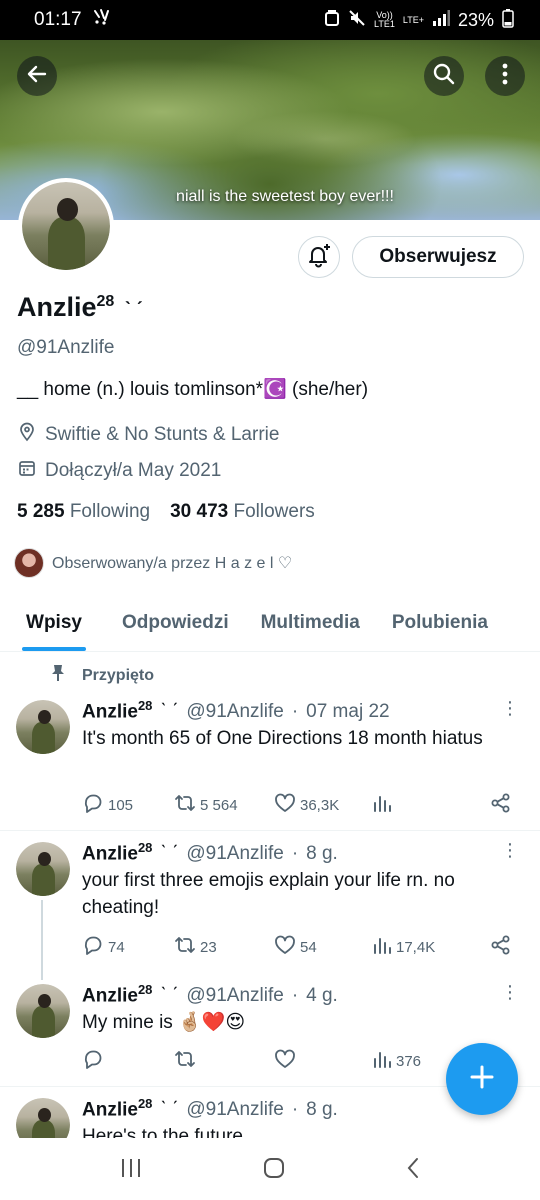 The width and height of the screenshot is (540, 1200). What do you see at coordinates (102, 675) in the screenshot?
I see `pinned-label: Przypięto` at bounding box center [102, 675].